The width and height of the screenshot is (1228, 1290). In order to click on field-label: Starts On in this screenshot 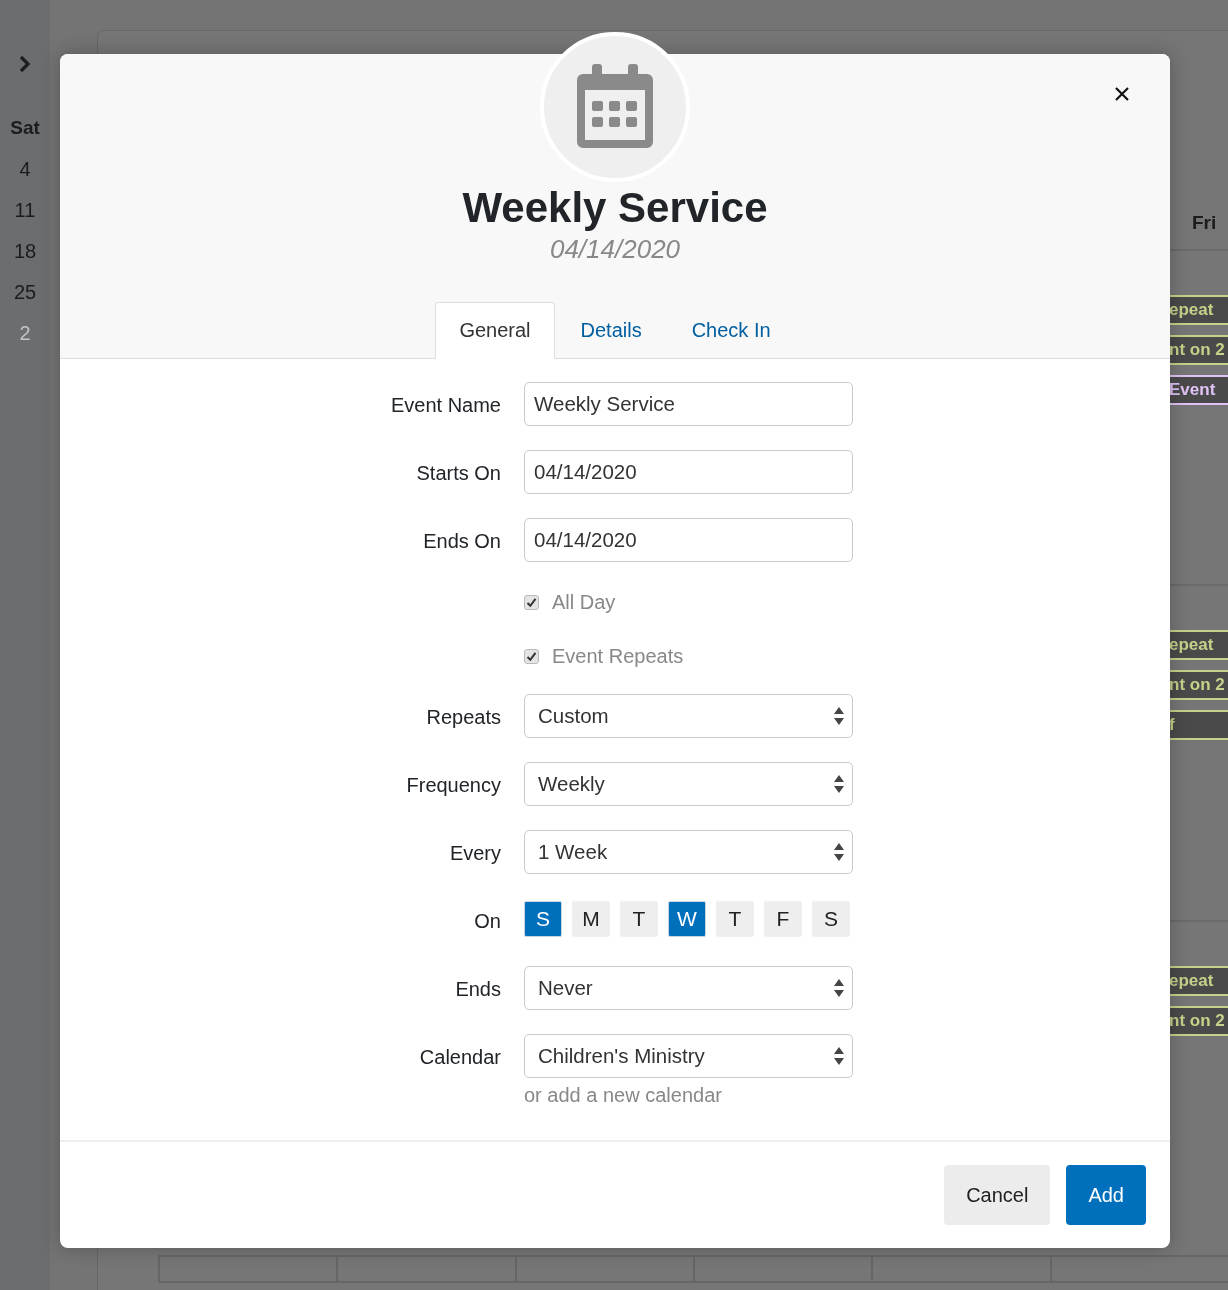, I will do `click(458, 473)`.